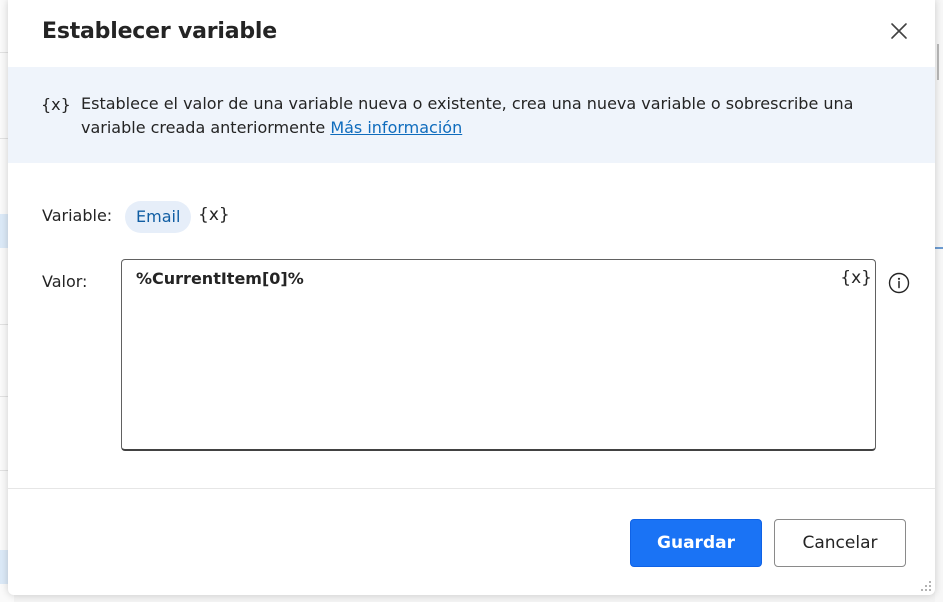 This screenshot has width=943, height=602. I want to click on cancel-button: Cancelar, so click(840, 543).